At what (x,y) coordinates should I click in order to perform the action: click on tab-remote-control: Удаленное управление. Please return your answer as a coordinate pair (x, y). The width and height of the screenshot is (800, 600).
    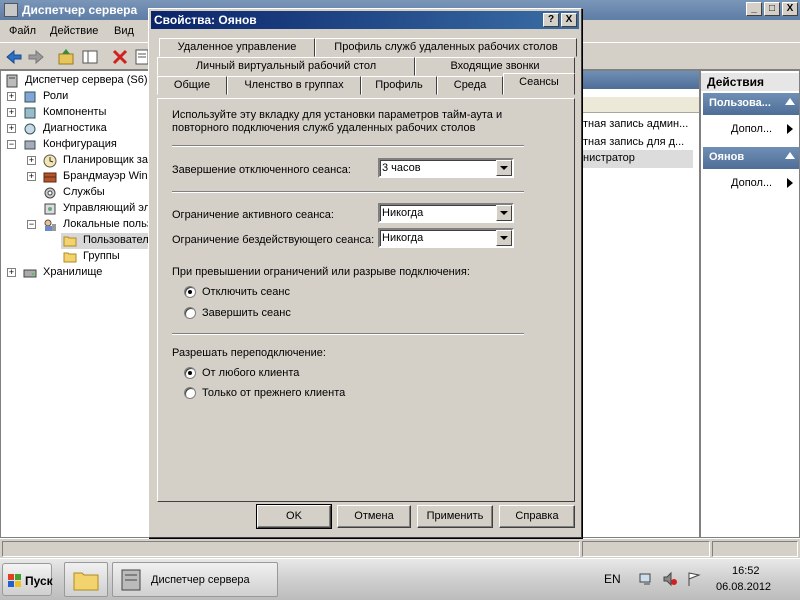
    Looking at the image, I should click on (237, 47).